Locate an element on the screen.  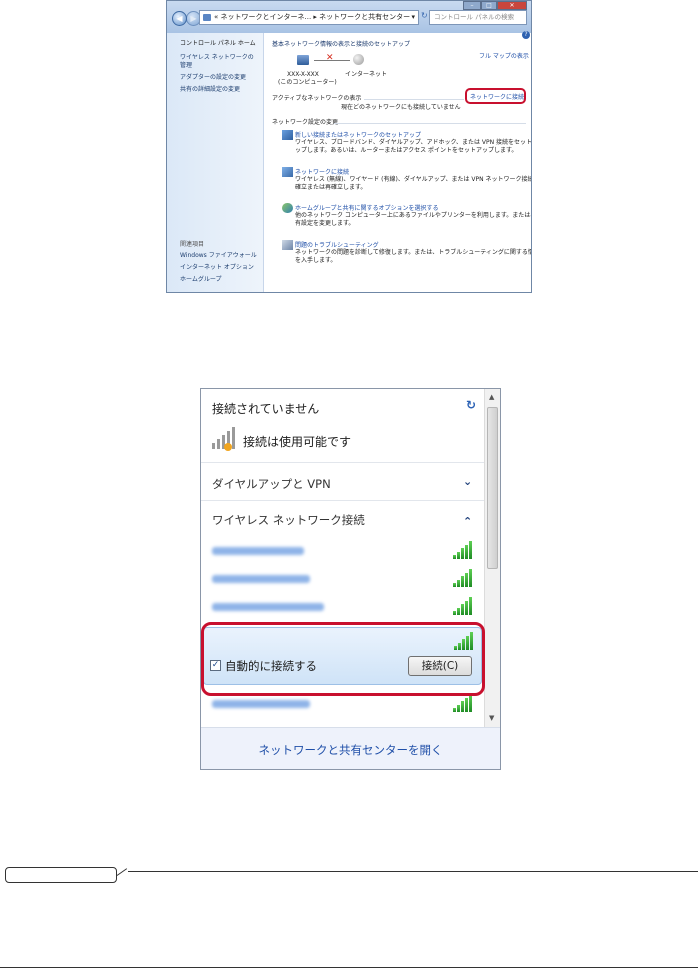
open-sharing-center-link: ネットワークと共有センターを開く is located at coordinates (350, 750).